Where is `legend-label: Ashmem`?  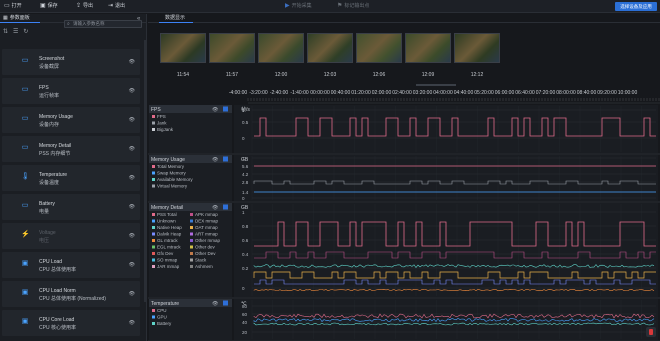 legend-label: Ashmem is located at coordinates (204, 266).